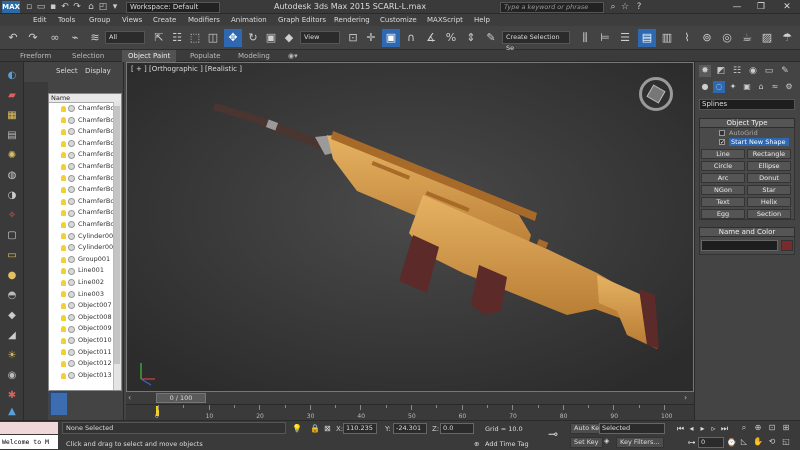  I want to click on time-slider-prev-icon: ‹, so click(129, 398).